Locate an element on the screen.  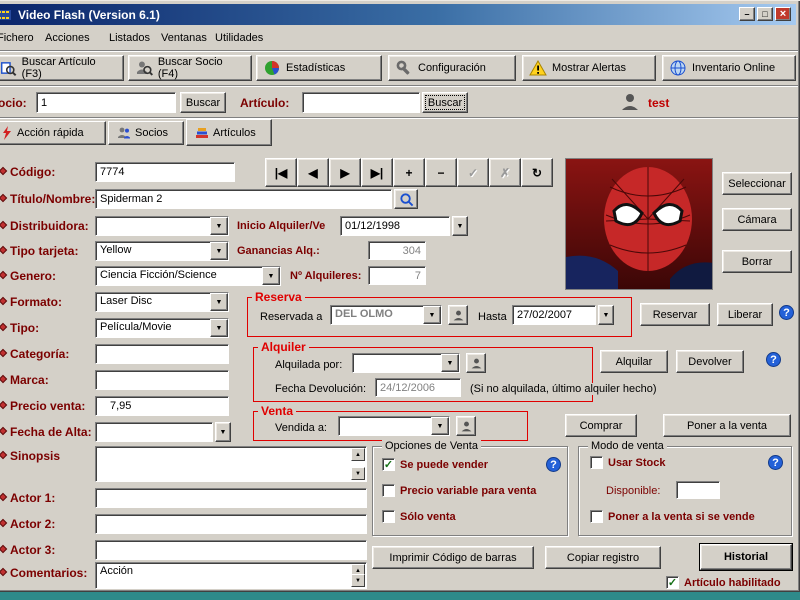
historial-button: Historial is located at coordinates (746, 557).